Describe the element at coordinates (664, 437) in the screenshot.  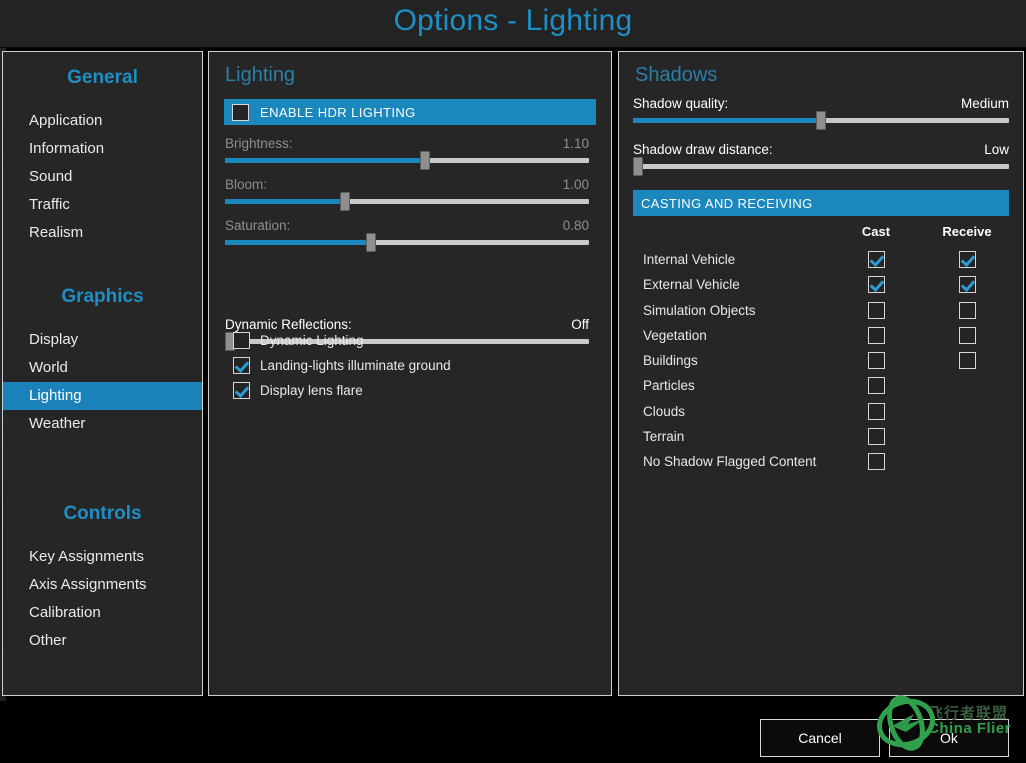
I see `shadow-row-label: Terrain` at that location.